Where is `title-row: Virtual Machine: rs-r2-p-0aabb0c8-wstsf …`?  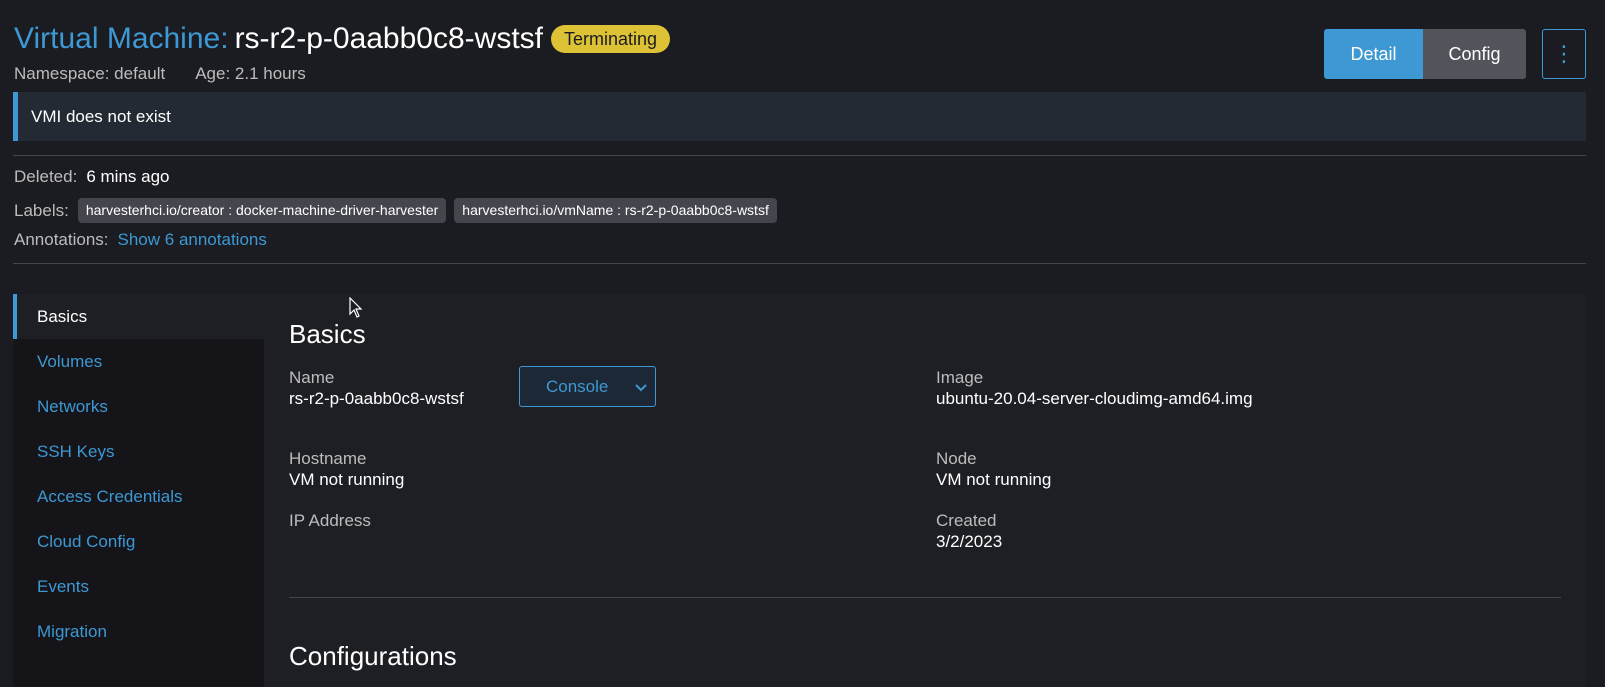
title-row: Virtual Machine: rs-r2-p-0aabb0c8-wstsf … is located at coordinates (342, 39).